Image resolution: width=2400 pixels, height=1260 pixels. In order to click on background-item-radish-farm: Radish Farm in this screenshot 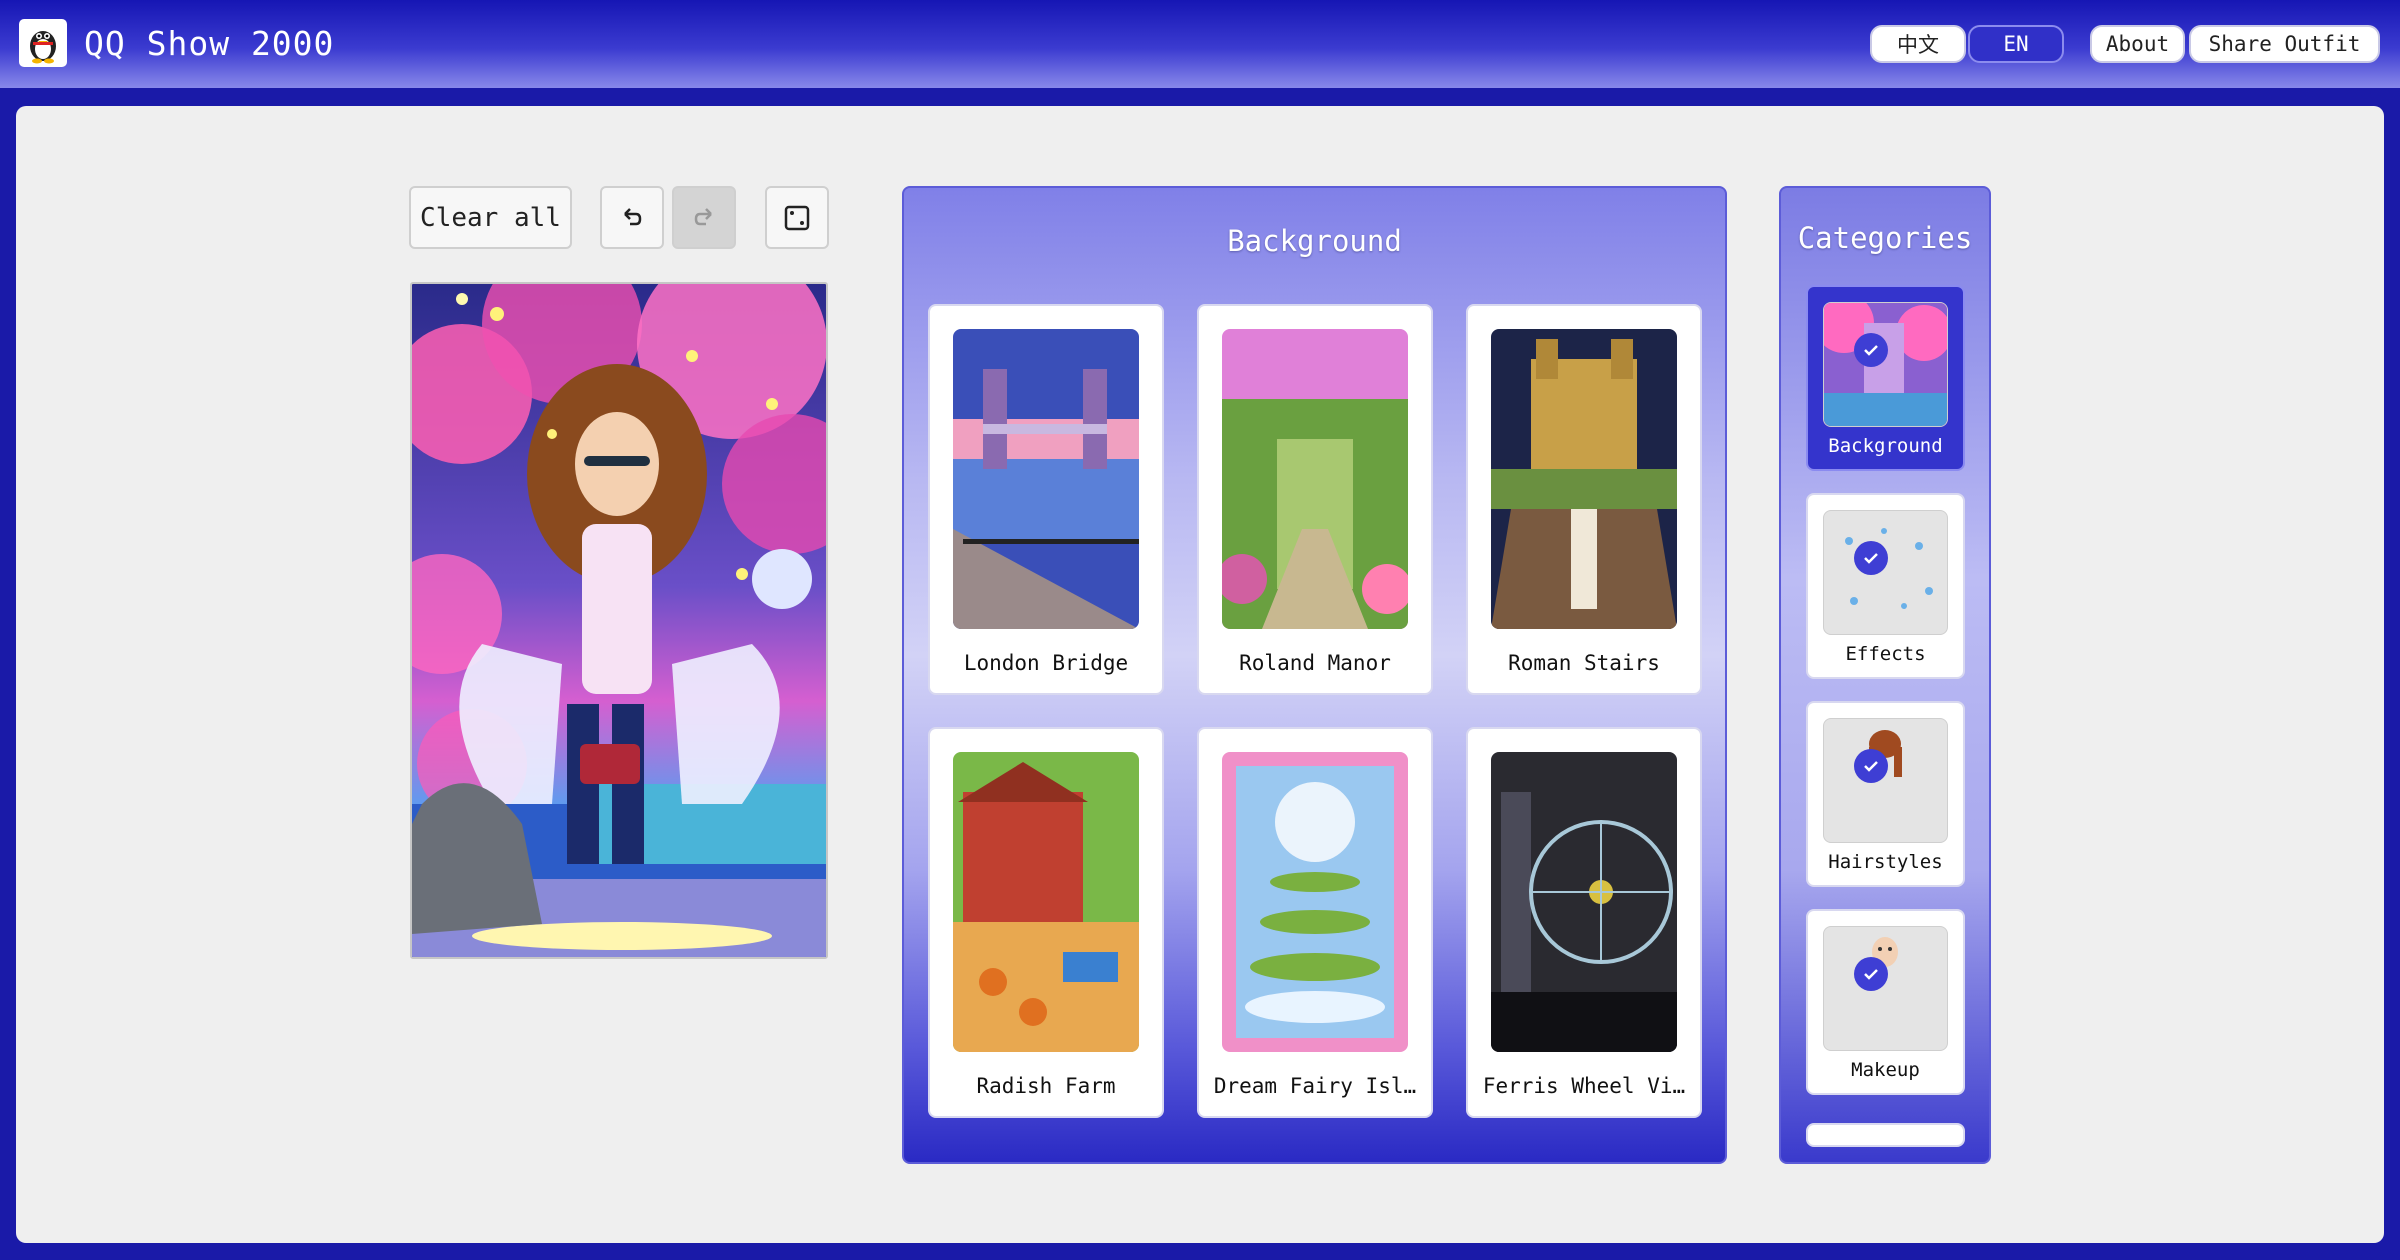, I will do `click(1046, 922)`.